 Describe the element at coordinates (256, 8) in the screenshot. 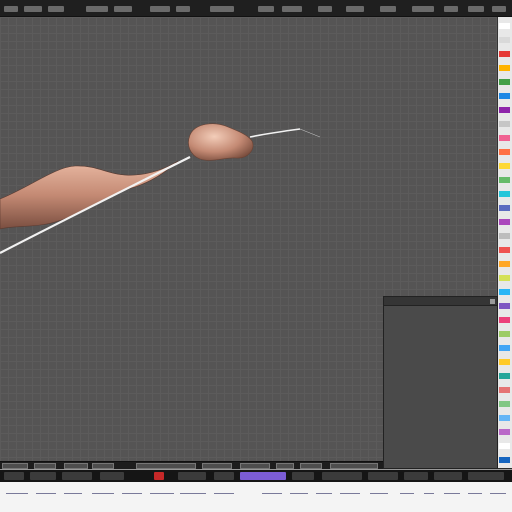

I see `menu-bar` at that location.